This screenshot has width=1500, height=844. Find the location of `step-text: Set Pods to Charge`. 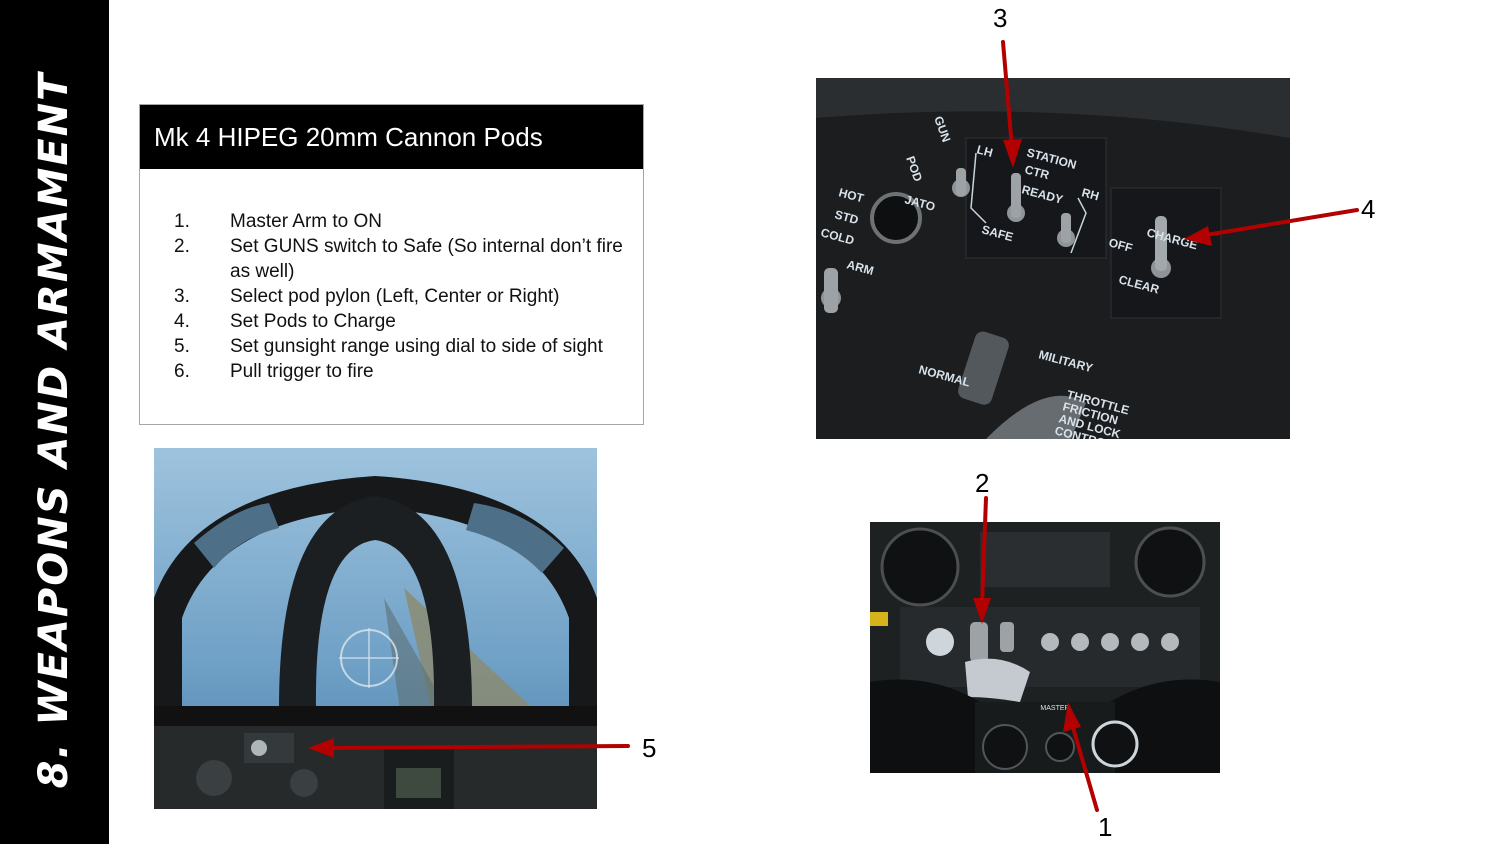

step-text: Set Pods to Charge is located at coordinates (313, 321).